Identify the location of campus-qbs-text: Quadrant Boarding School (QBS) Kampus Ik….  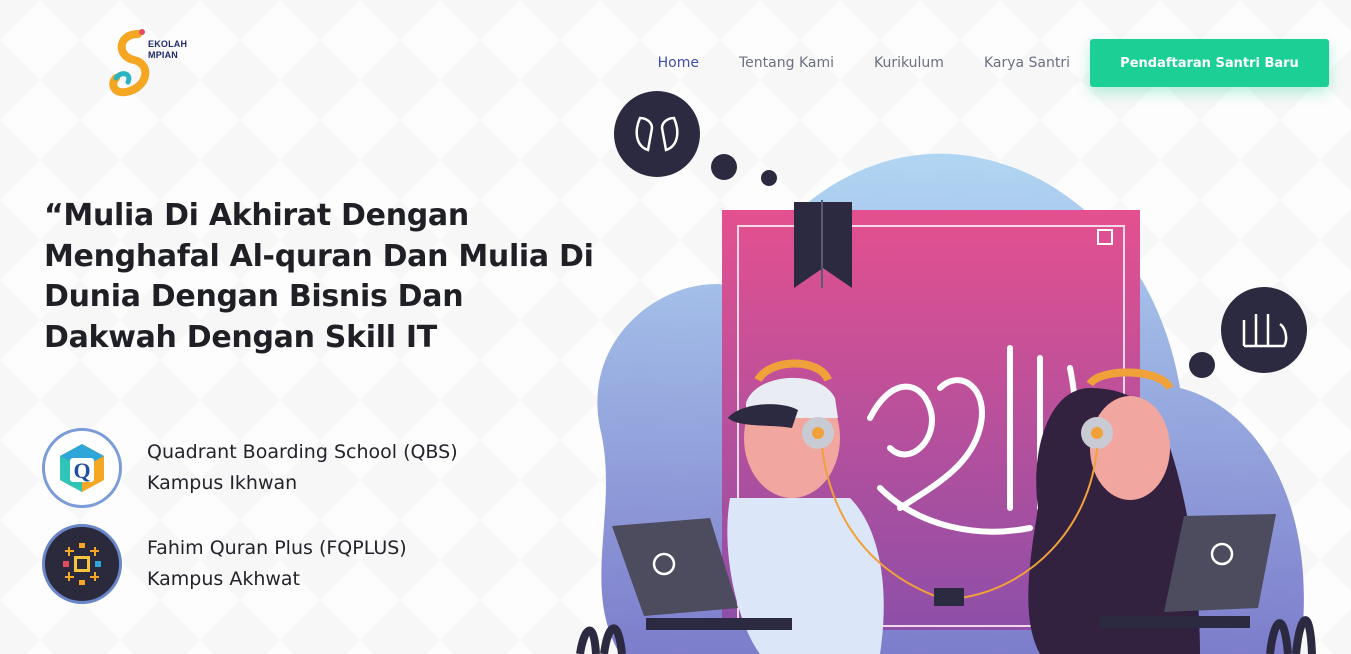
(302, 468).